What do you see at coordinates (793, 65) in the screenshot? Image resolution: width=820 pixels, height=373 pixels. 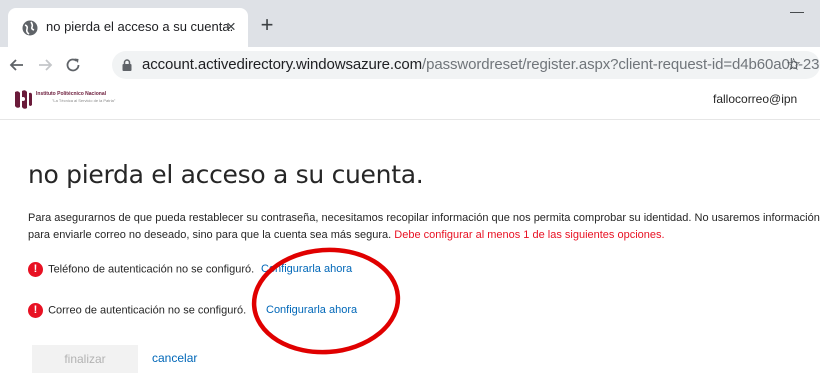 I see `bookmark-star-icon: ☆` at bounding box center [793, 65].